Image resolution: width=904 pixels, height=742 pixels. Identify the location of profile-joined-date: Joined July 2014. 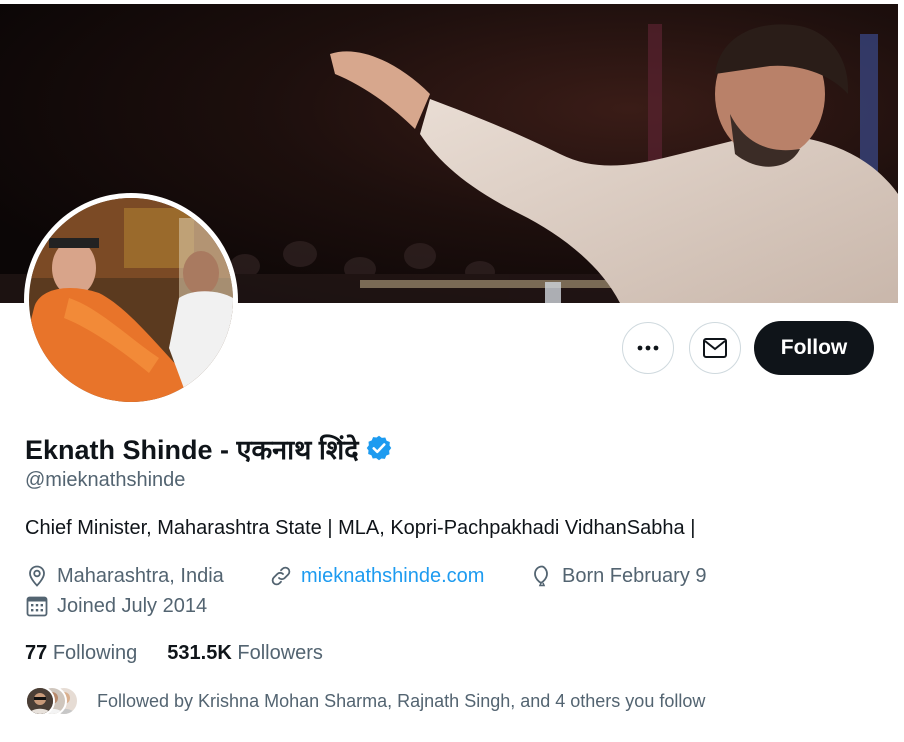
(116, 606).